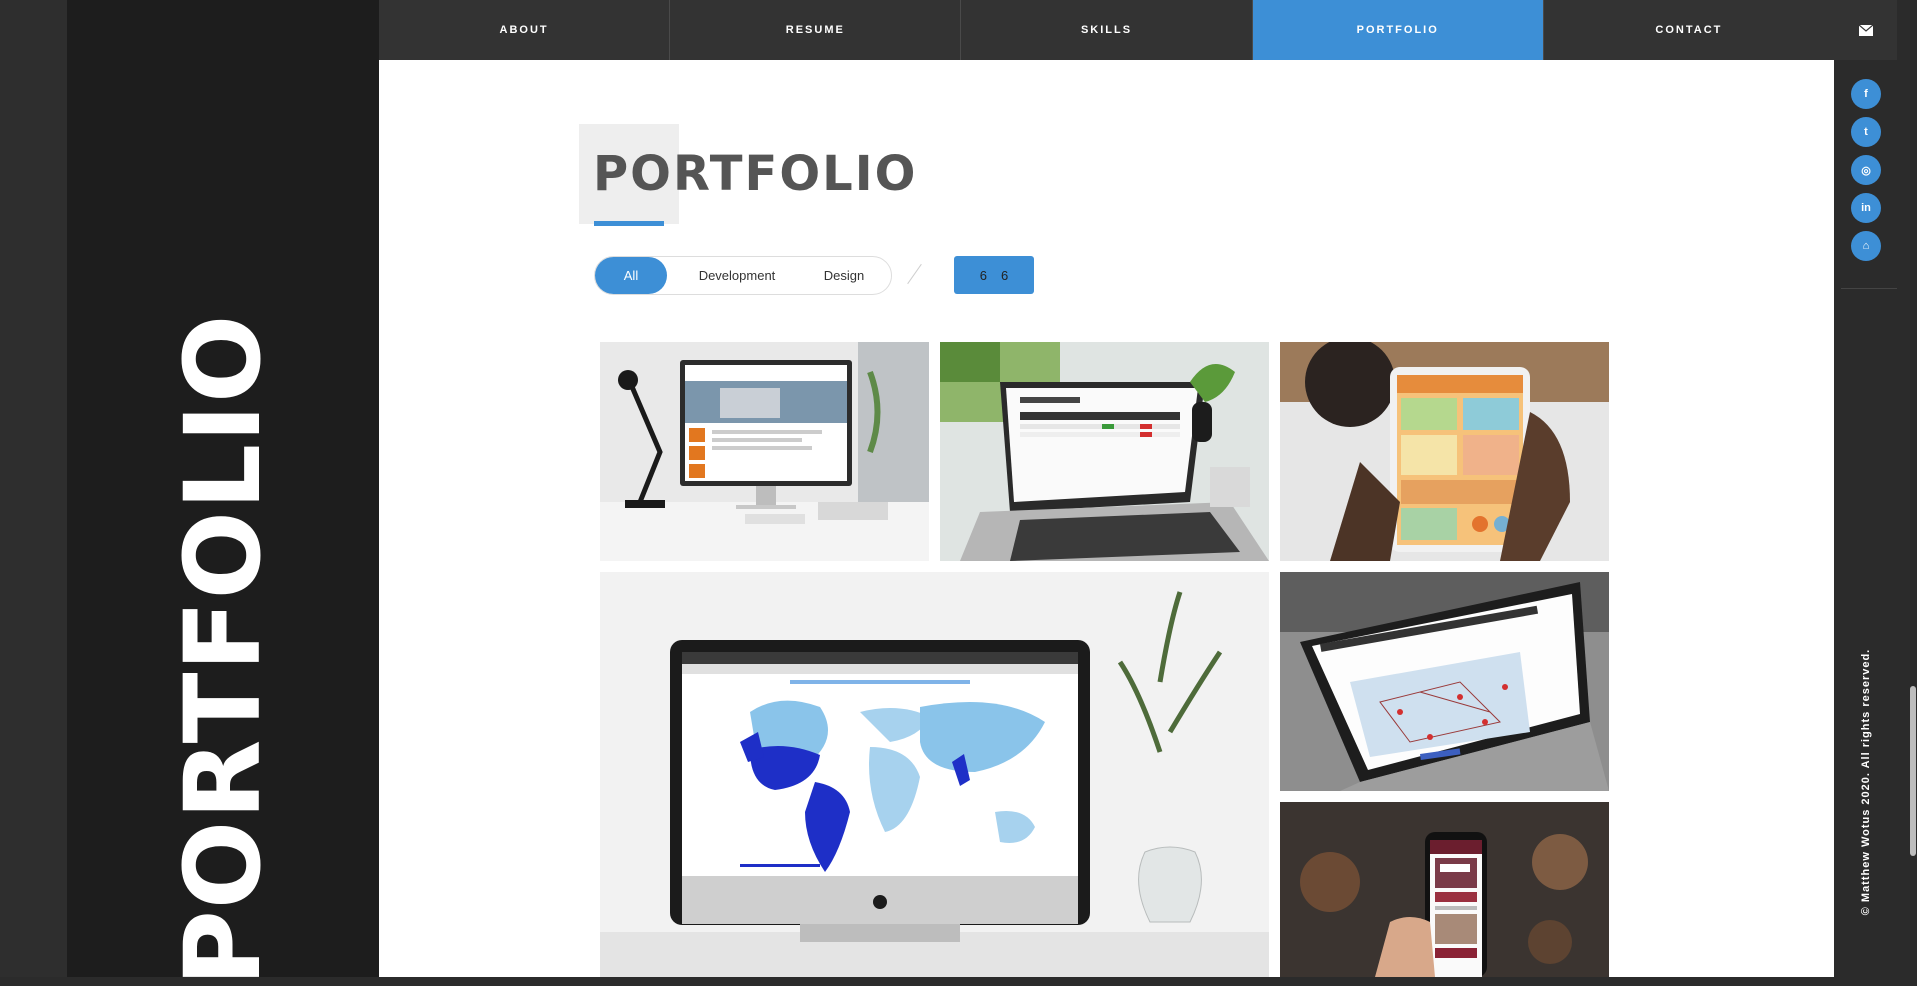 This screenshot has height=986, width=1917. What do you see at coordinates (914, 274) in the screenshot?
I see `divider-slash` at bounding box center [914, 274].